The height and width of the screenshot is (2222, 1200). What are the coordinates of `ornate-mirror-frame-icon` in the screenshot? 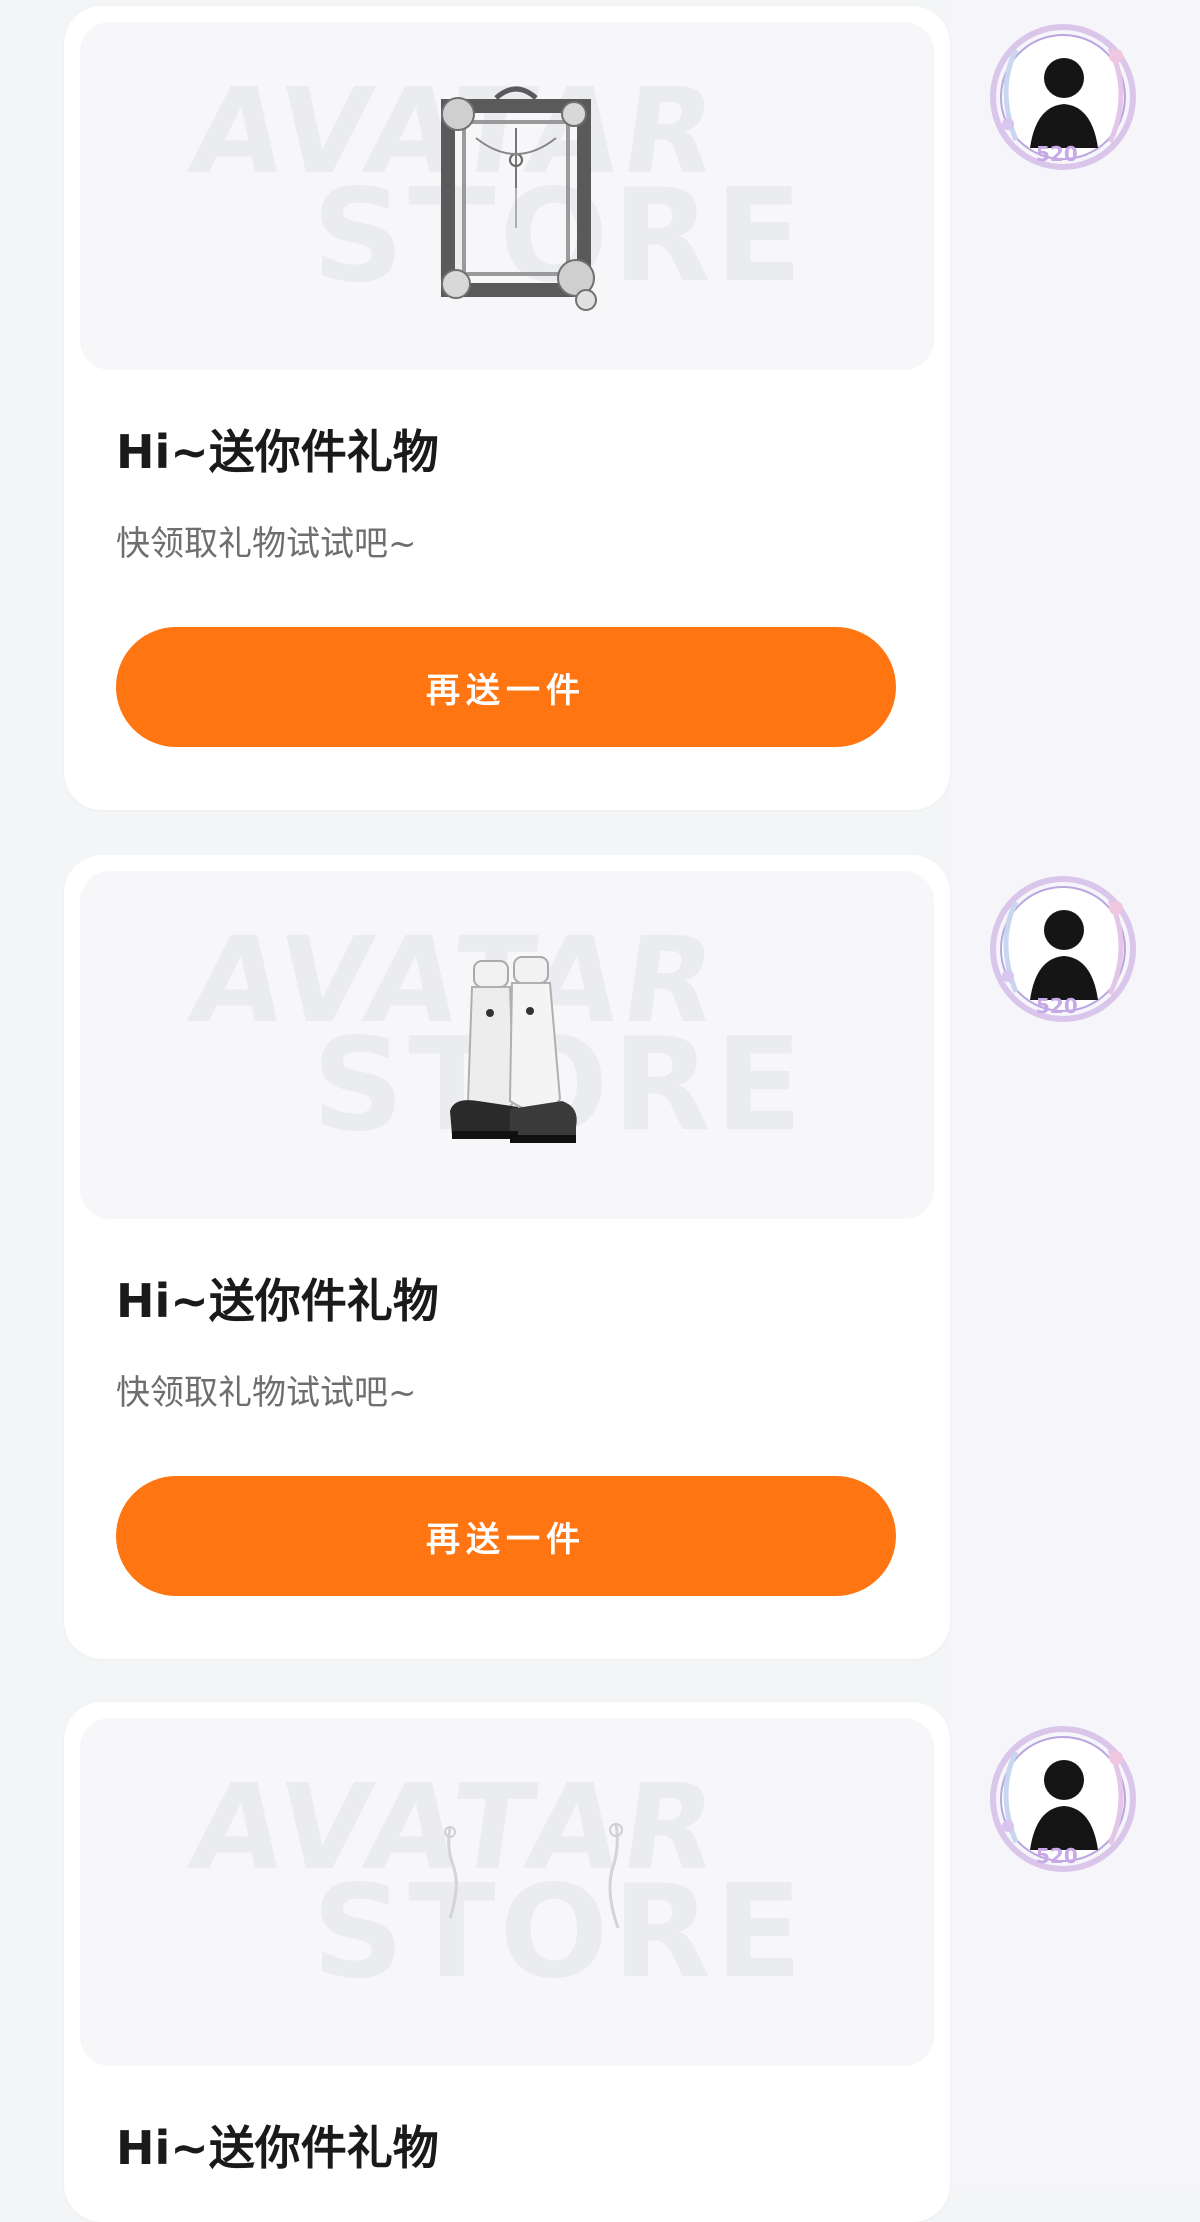 It's located at (519, 198).